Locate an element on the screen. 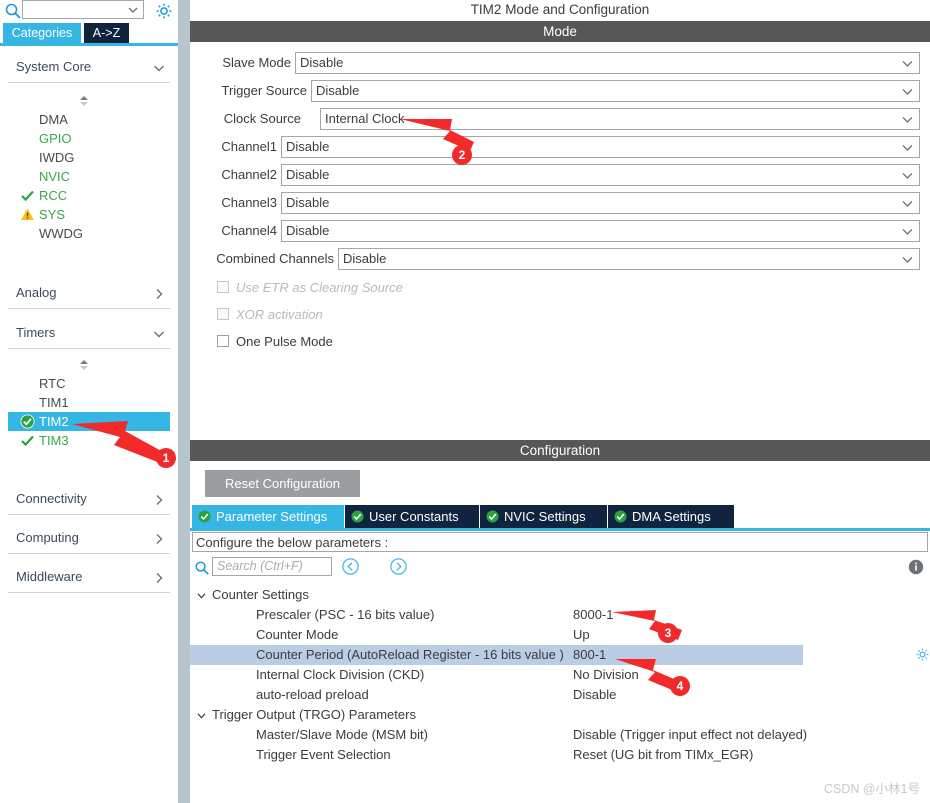 Image resolution: width=930 pixels, height=803 pixels. sidebar-item-iwdg: IWDG is located at coordinates (89, 157).